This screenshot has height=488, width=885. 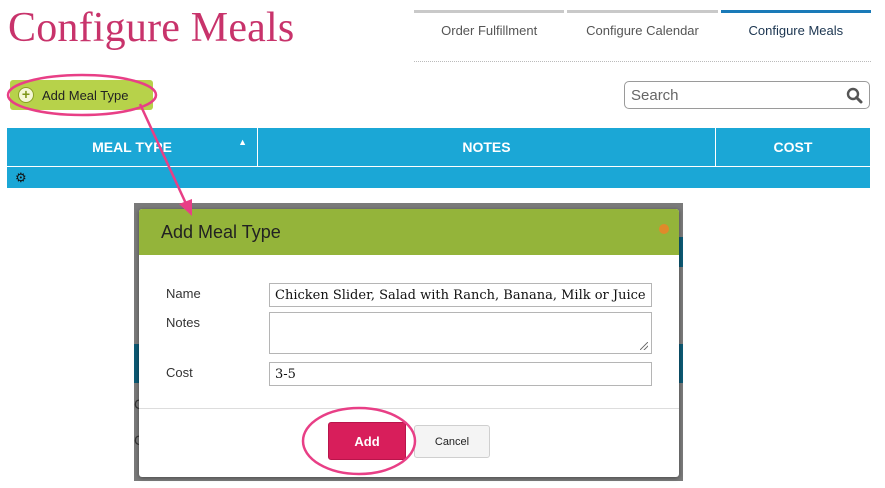 I want to click on search-placeholder: Search, so click(x=655, y=95).